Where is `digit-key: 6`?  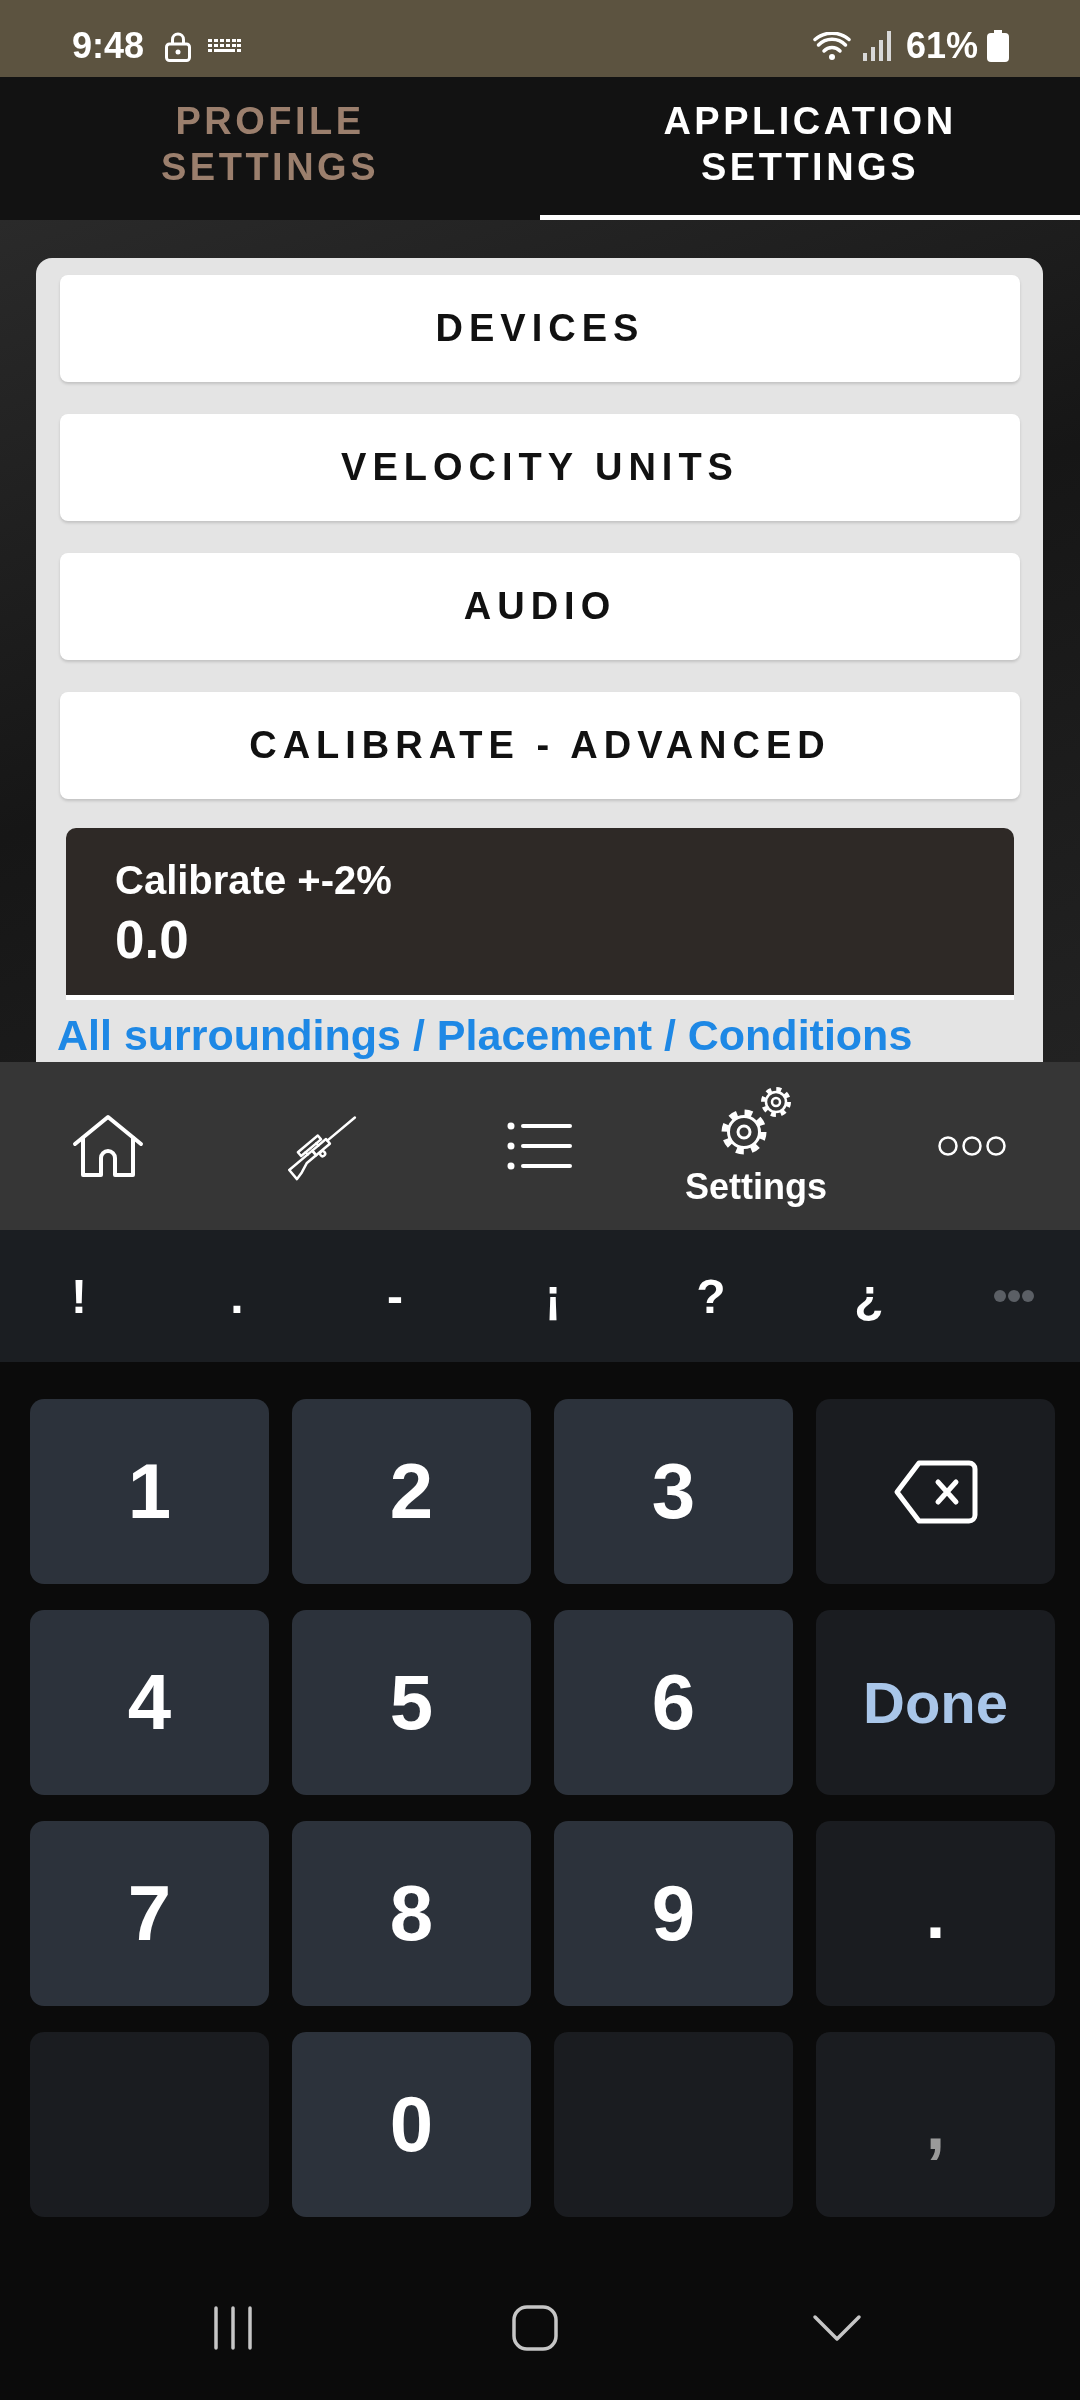
digit-key: 6 is located at coordinates (673, 1702).